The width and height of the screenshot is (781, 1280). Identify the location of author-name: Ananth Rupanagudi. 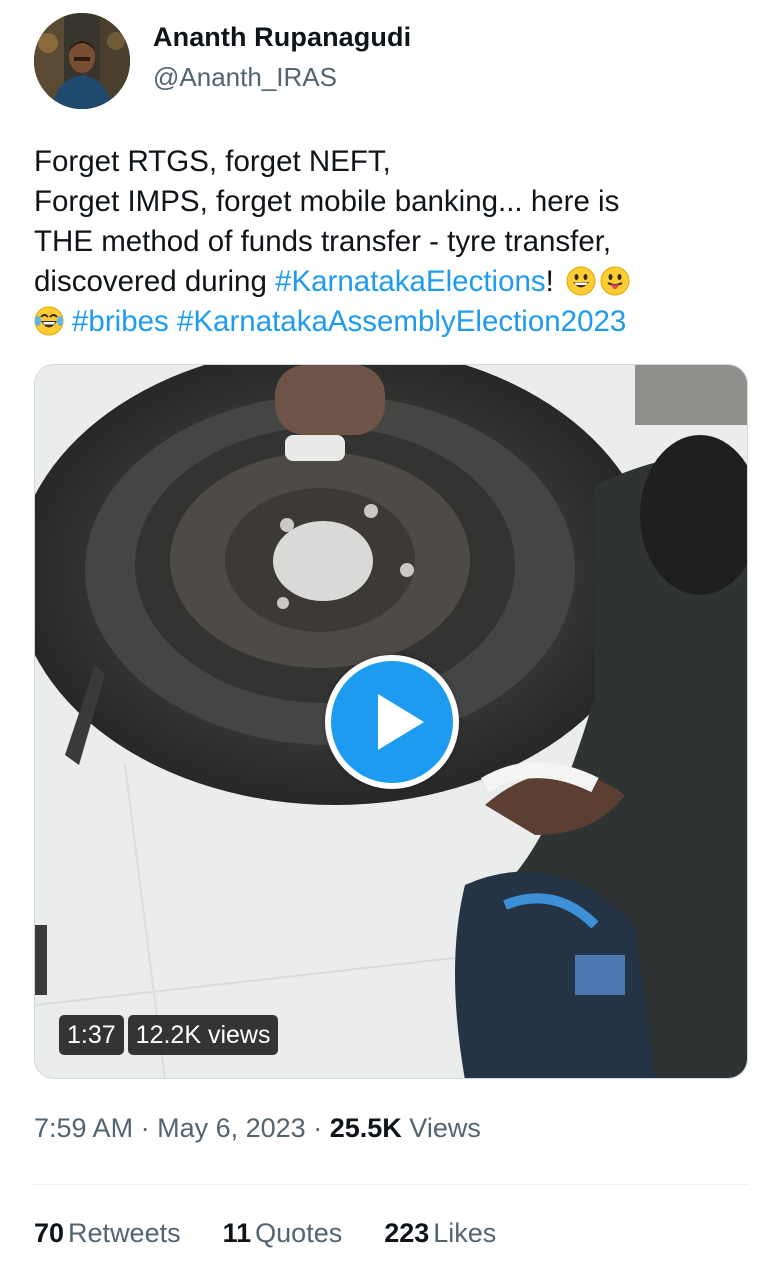
(282, 37).